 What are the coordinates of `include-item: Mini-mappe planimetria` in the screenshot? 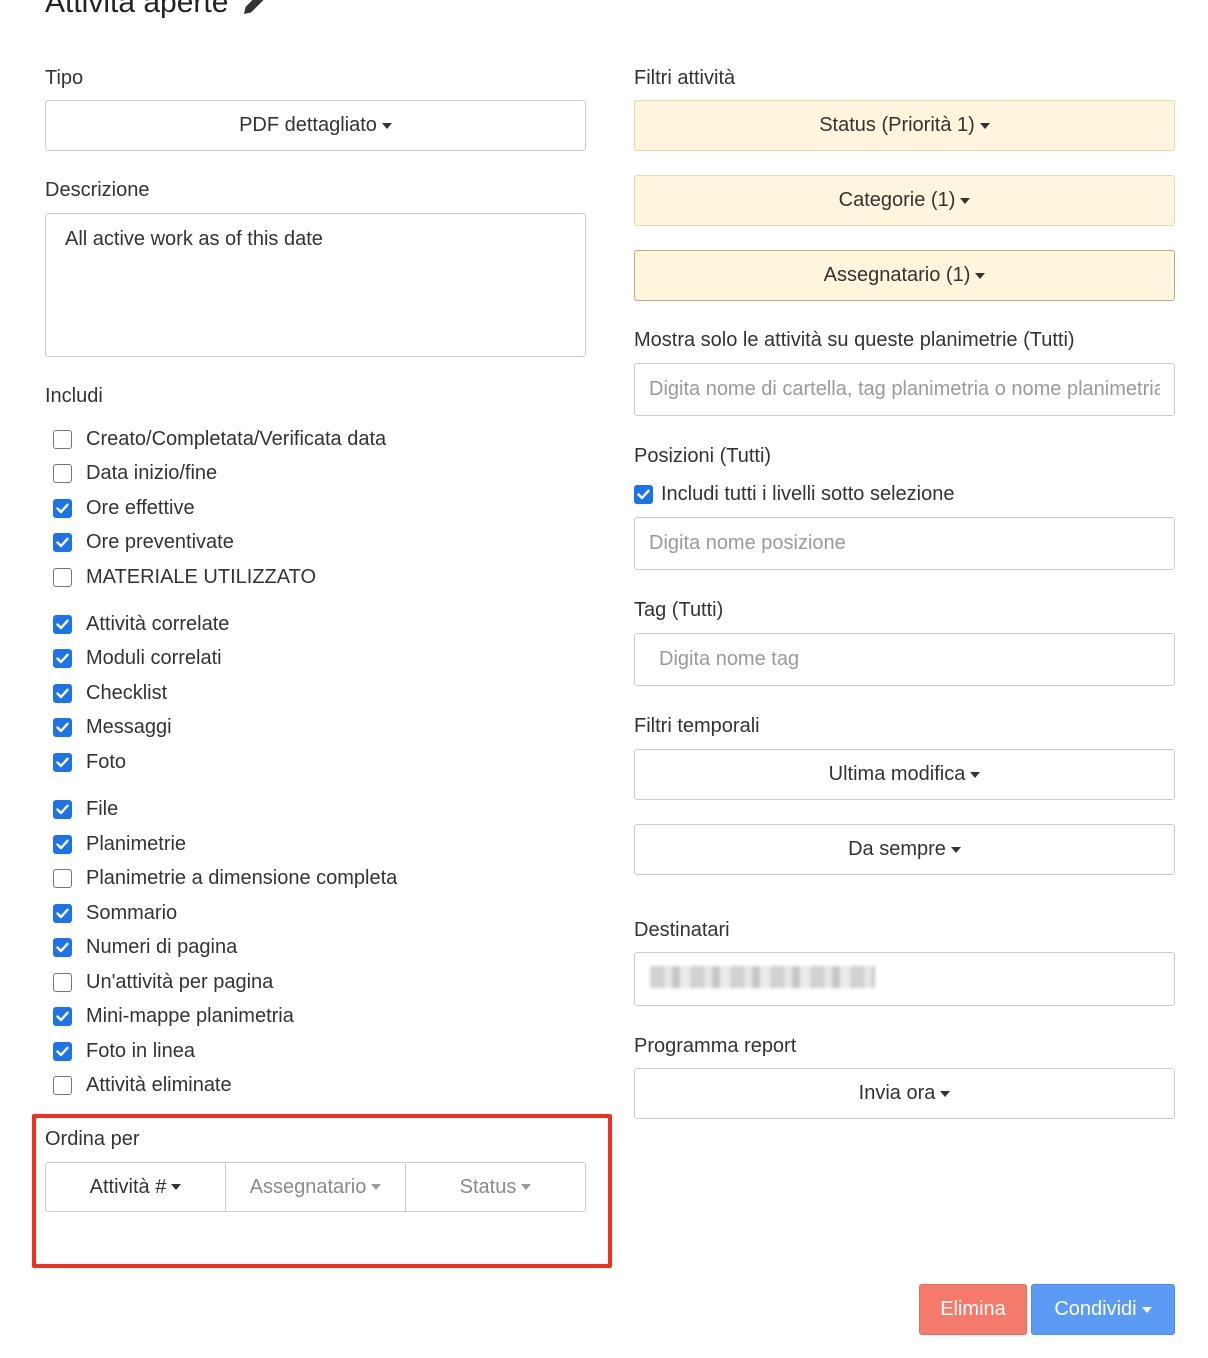 It's located at (169, 1016).